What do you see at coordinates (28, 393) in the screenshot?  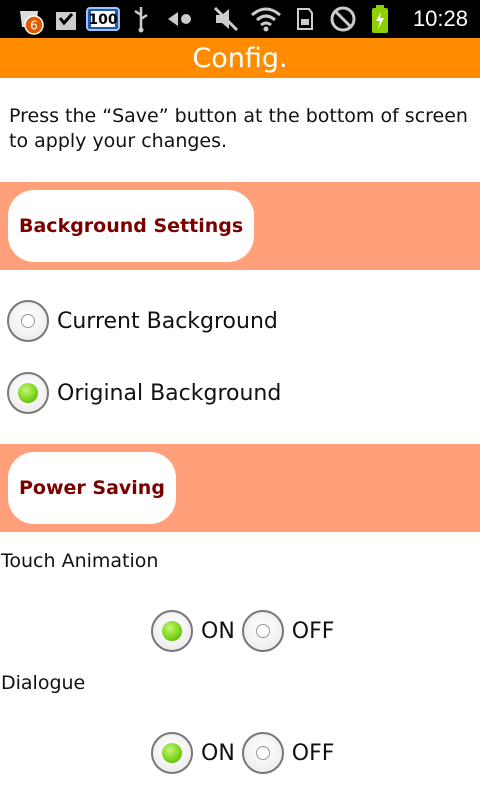 I see `original-background-radio` at bounding box center [28, 393].